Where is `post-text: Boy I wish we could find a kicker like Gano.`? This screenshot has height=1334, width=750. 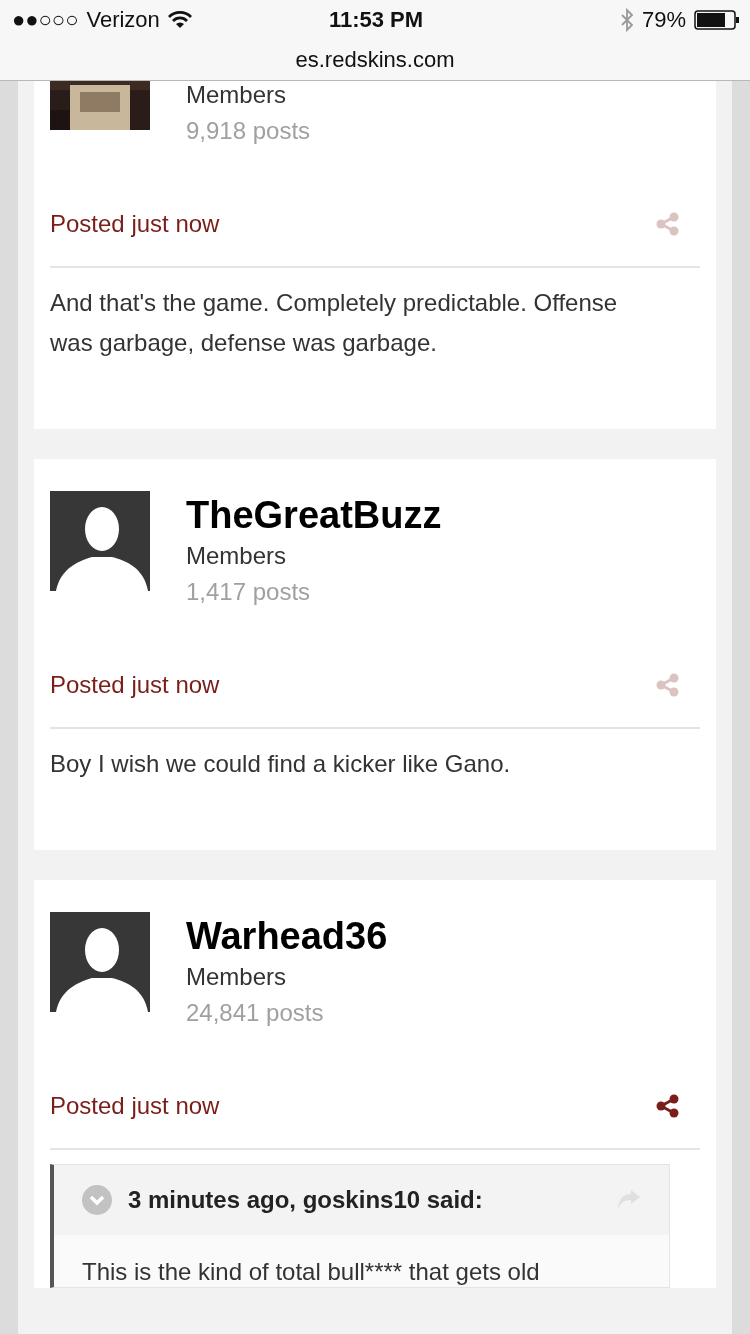
post-text: Boy I wish we could find a kicker like Gano. is located at coordinates (281, 764).